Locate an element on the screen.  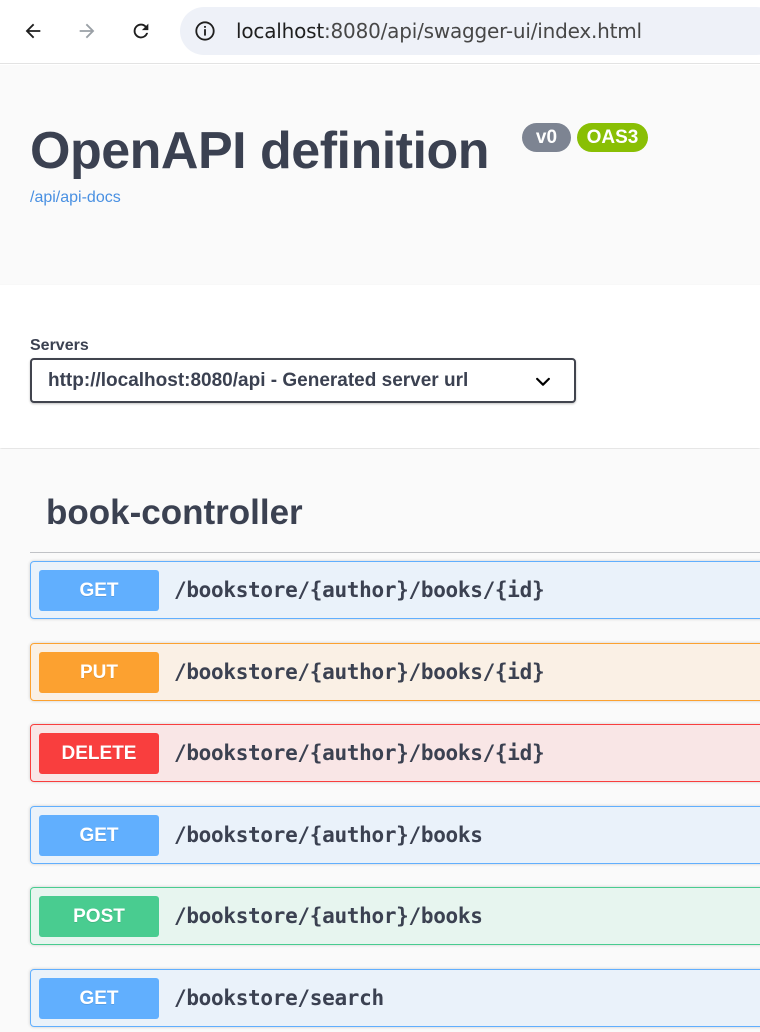
back-button is located at coordinates (33, 31).